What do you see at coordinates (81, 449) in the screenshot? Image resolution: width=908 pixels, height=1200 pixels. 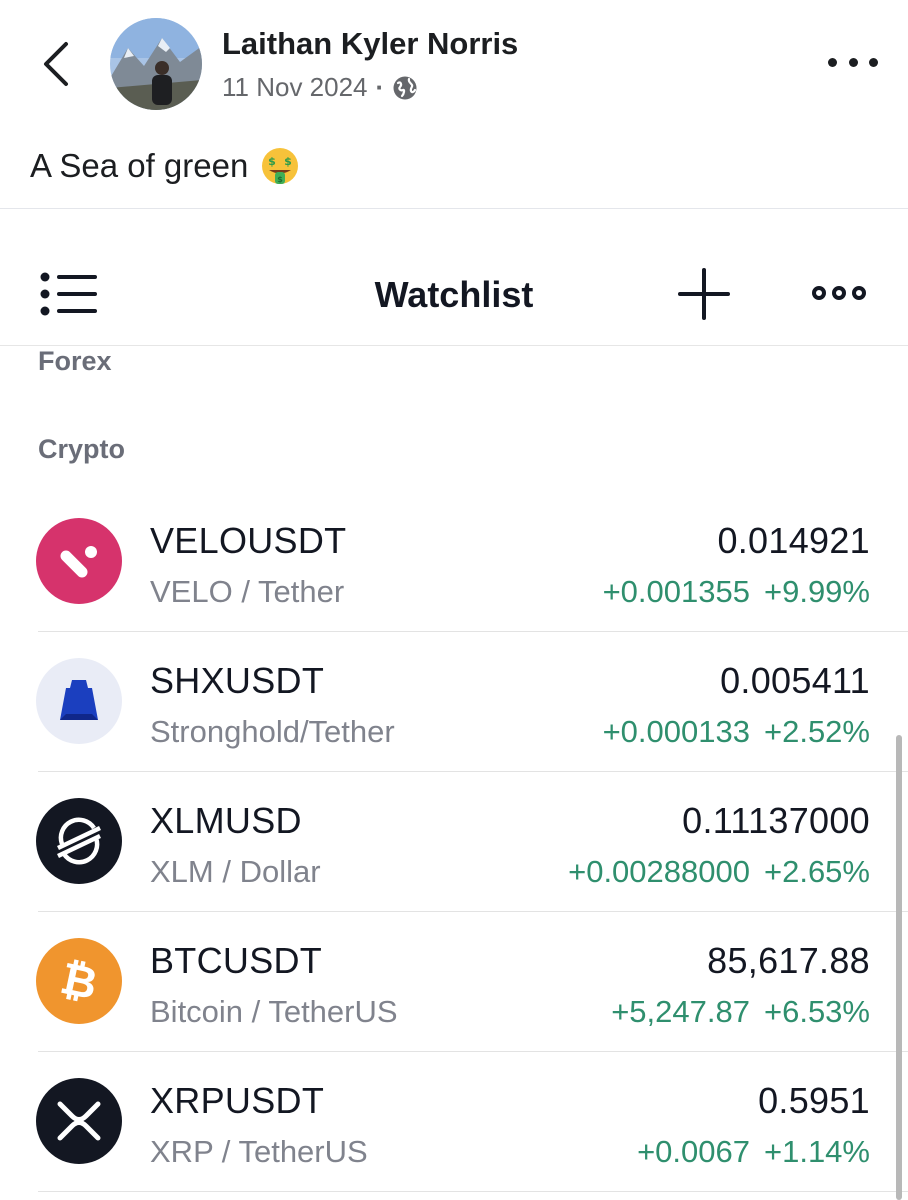 I see `section-crypto: Crypto` at bounding box center [81, 449].